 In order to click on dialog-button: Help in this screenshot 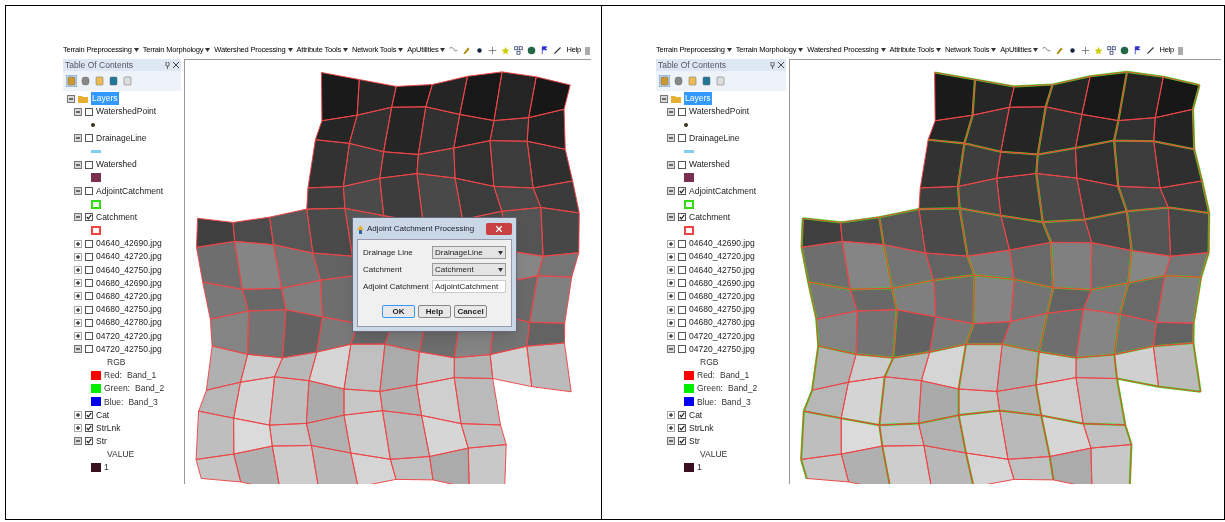, I will do `click(434, 311)`.